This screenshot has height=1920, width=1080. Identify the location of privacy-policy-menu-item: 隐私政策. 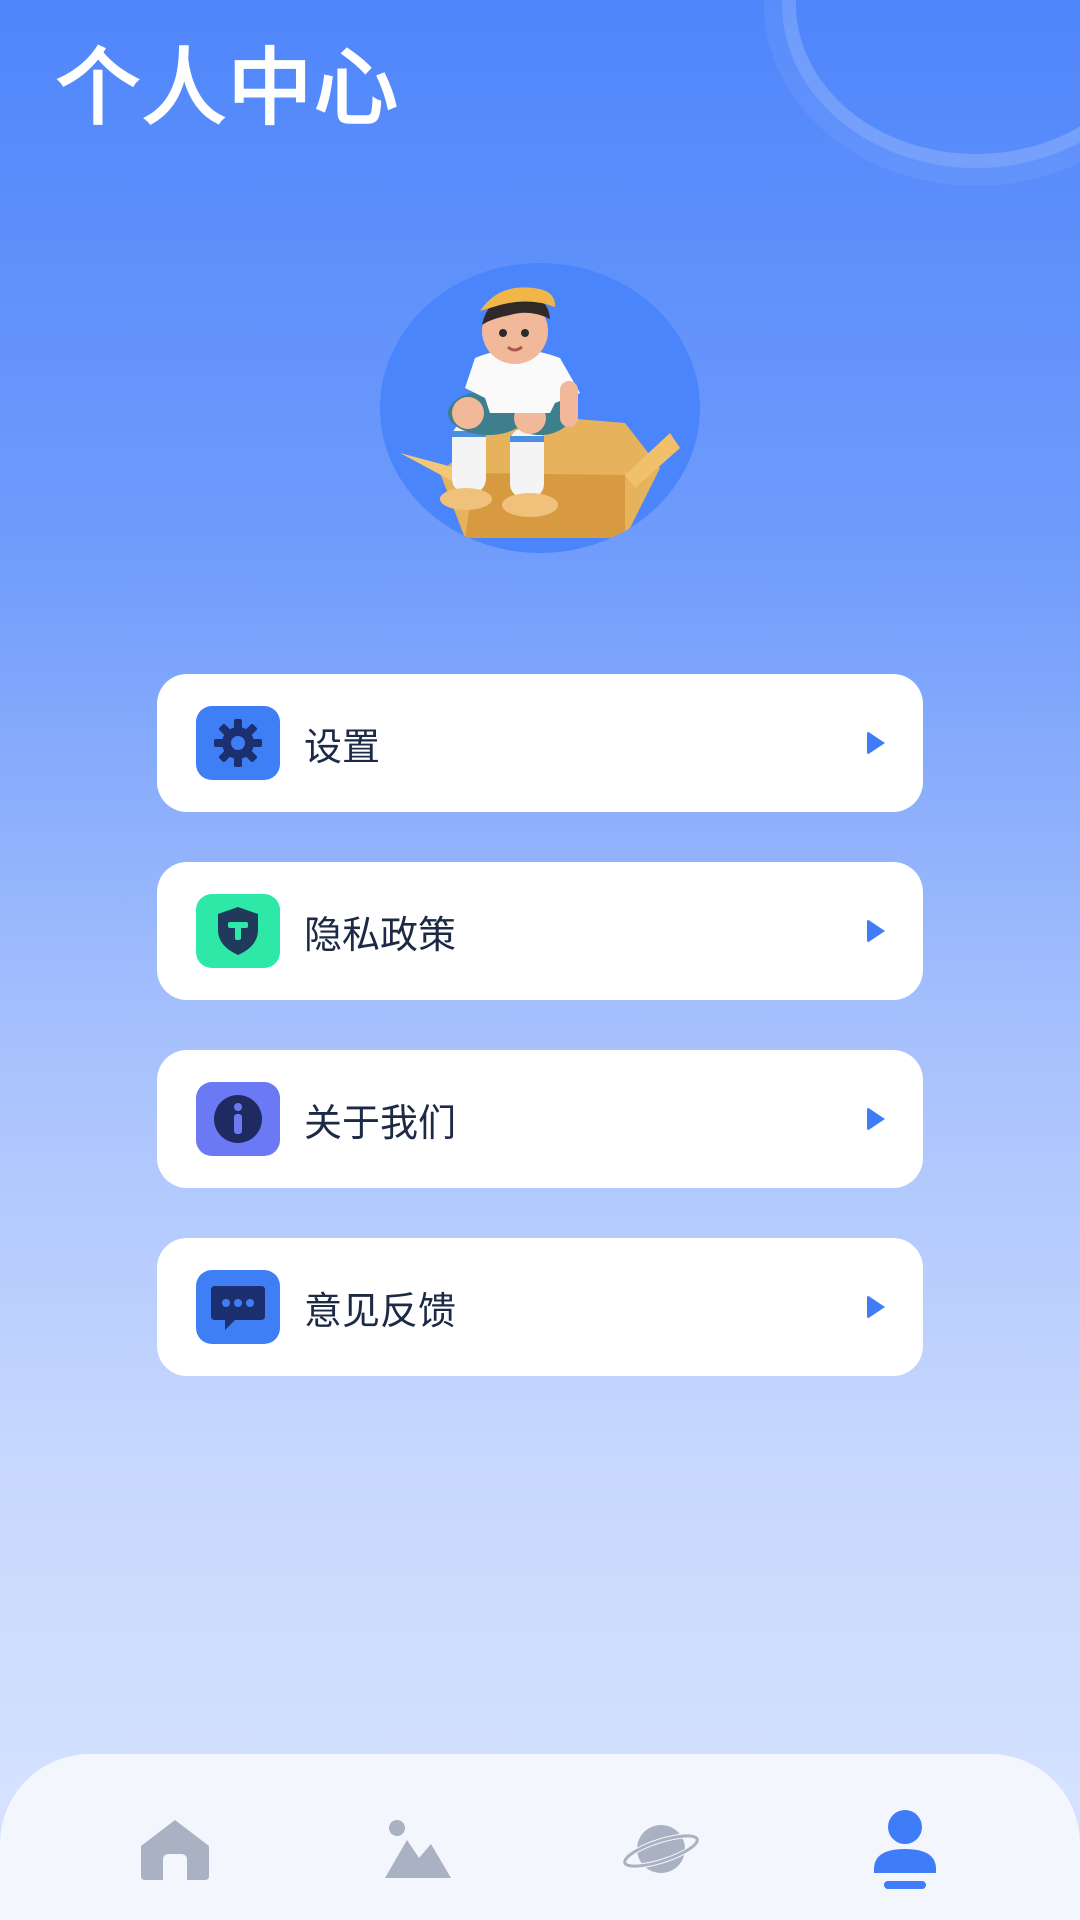
(540, 931).